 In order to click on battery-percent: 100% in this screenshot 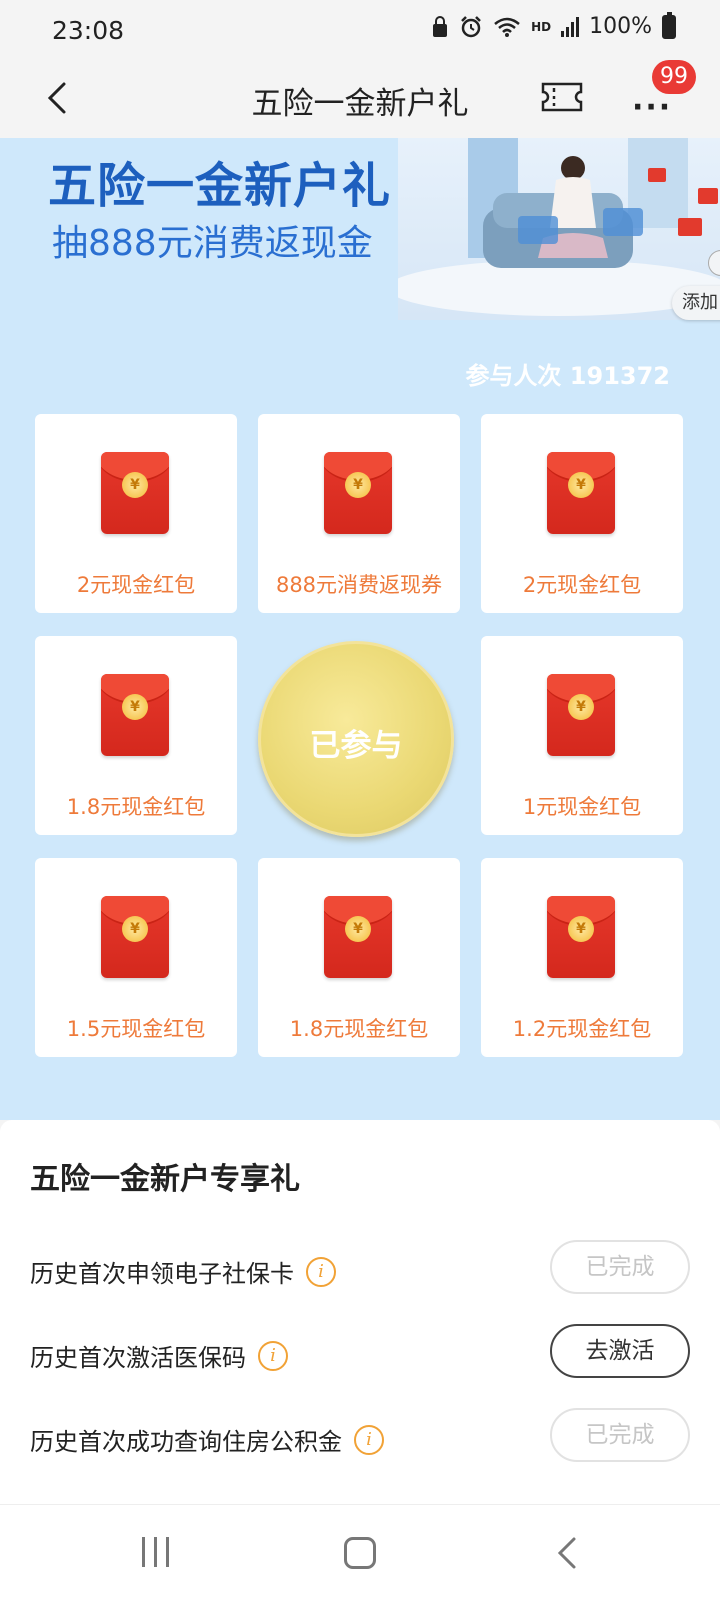, I will do `click(620, 26)`.